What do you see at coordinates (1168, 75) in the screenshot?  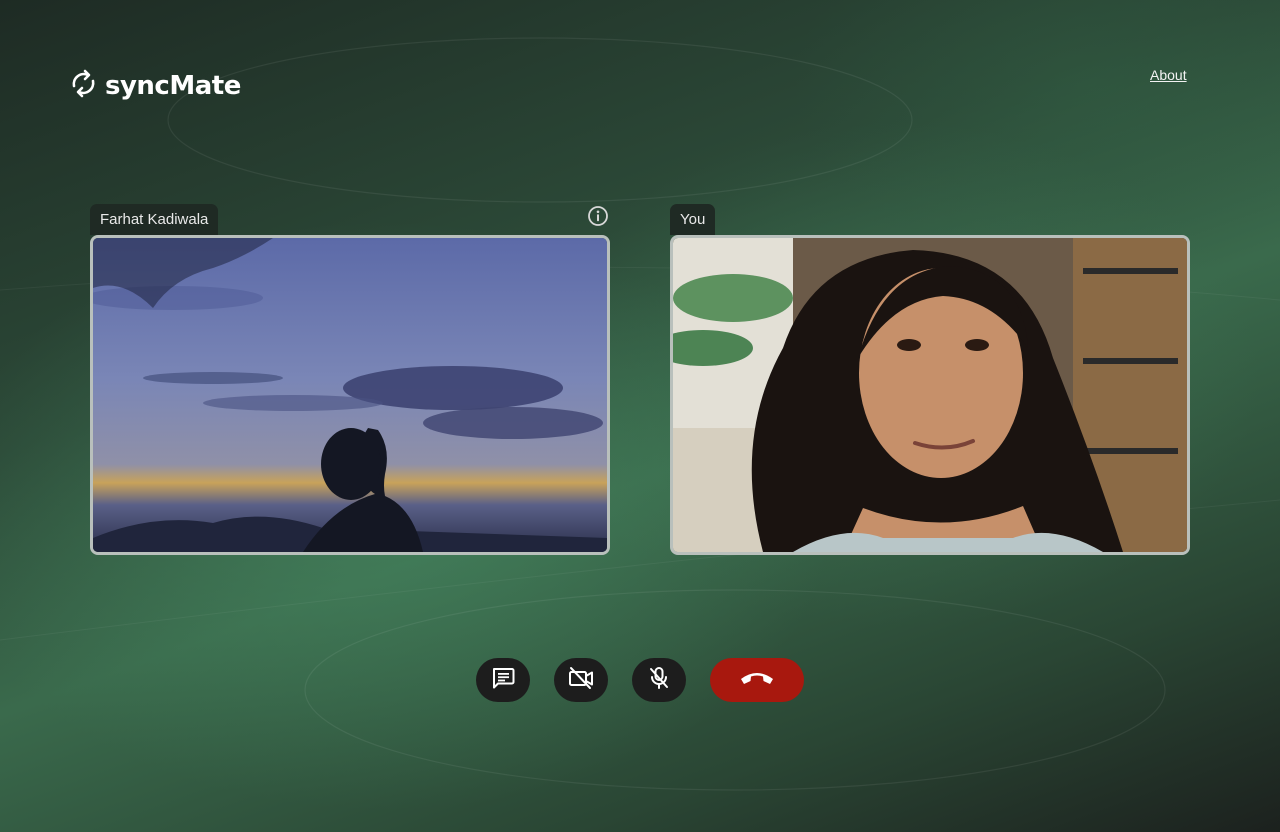 I see `about-link: About` at bounding box center [1168, 75].